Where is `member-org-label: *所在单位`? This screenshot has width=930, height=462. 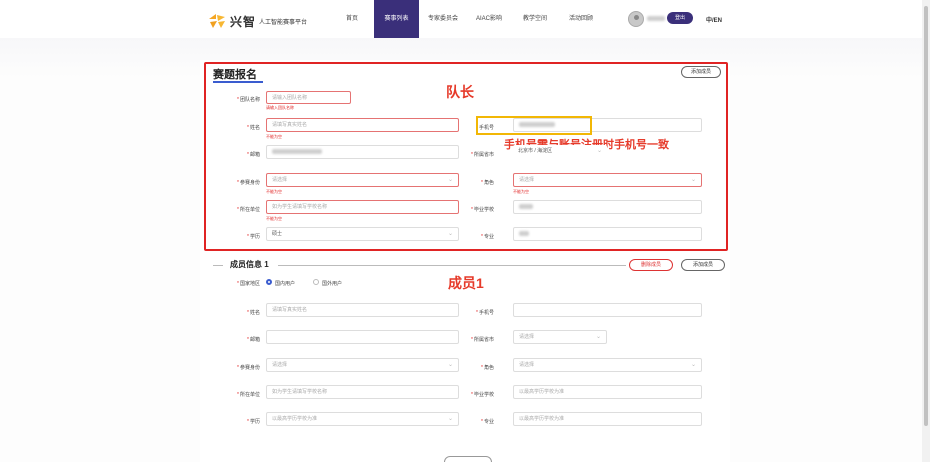 member-org-label: *所在单位 is located at coordinates (248, 395).